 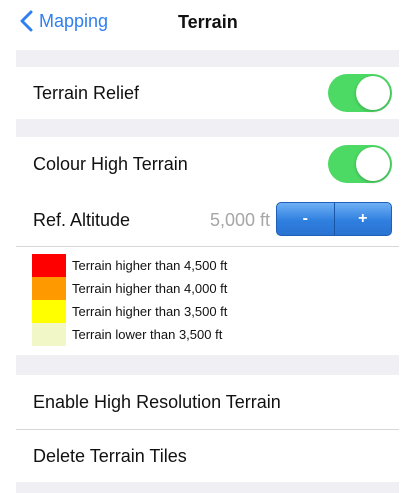 What do you see at coordinates (363, 219) in the screenshot?
I see `altitude-increment-button: +` at bounding box center [363, 219].